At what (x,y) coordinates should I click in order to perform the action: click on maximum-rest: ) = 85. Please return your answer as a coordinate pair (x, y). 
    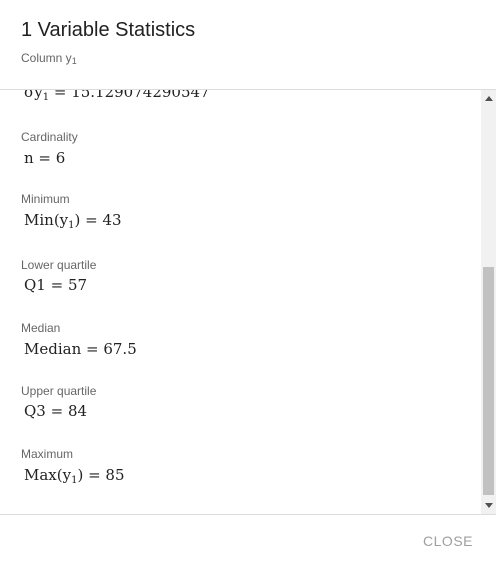
    Looking at the image, I should click on (101, 475).